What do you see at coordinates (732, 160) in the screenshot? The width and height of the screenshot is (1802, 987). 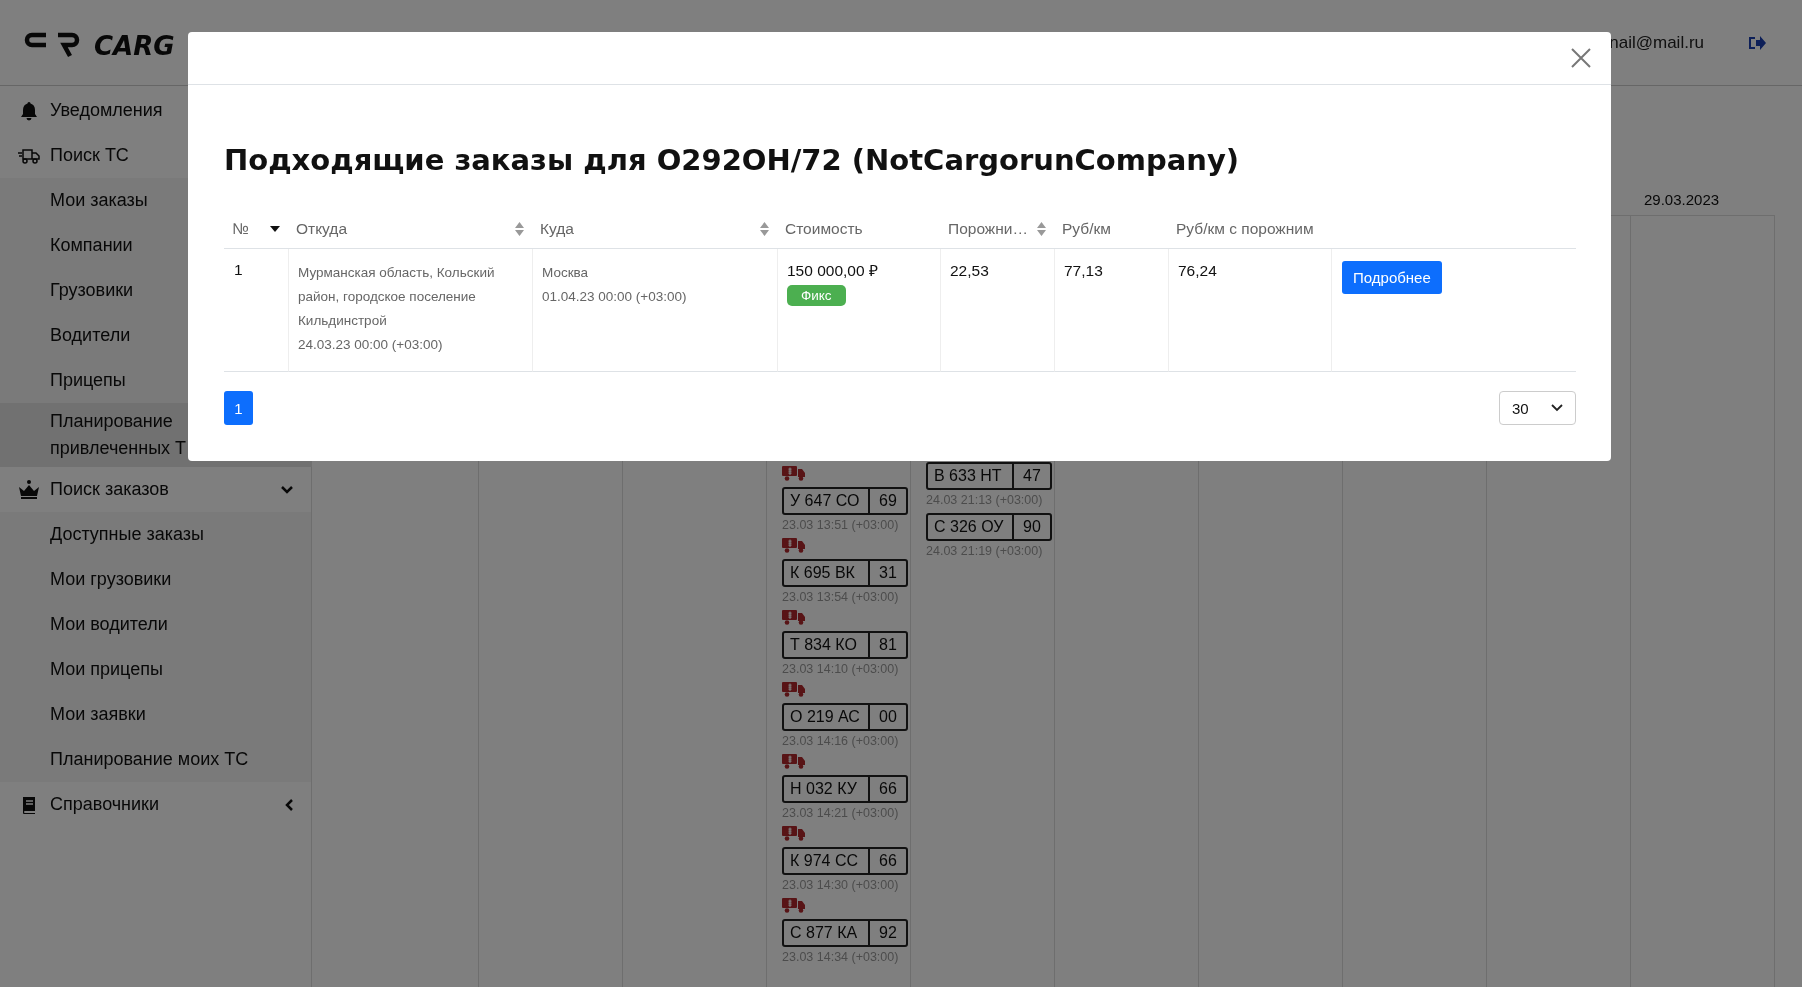 I see `modal-title: Подходящие заказы для О292ОН/72 (NotCargorunCompany)` at bounding box center [732, 160].